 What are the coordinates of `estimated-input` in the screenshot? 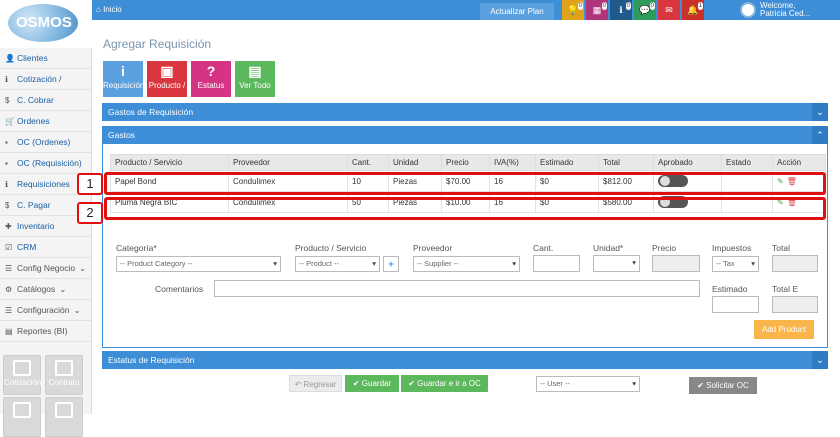 It's located at (735, 304).